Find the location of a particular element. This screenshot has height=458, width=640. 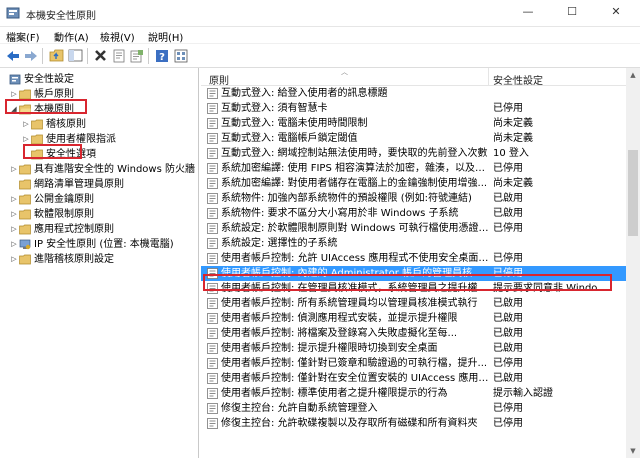

menu-help: 說明(H) is located at coordinates (165, 36).